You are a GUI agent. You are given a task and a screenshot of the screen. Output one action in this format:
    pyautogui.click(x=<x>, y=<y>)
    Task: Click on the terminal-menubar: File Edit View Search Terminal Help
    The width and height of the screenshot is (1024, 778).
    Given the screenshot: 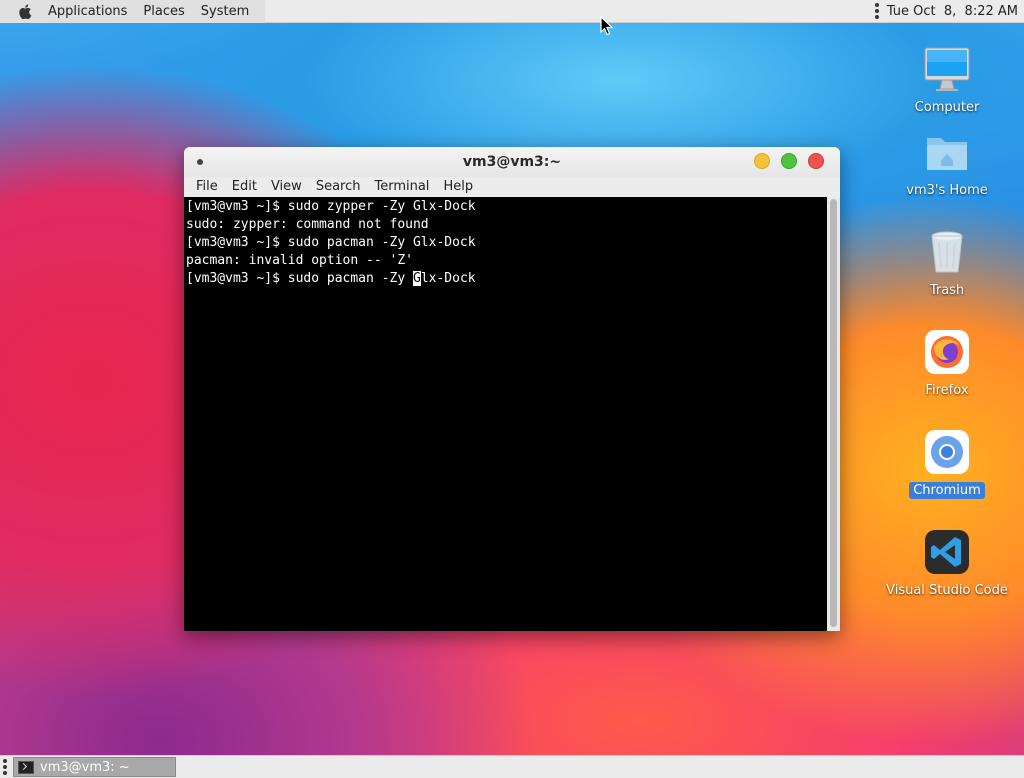 What is the action you would take?
    pyautogui.click(x=512, y=187)
    